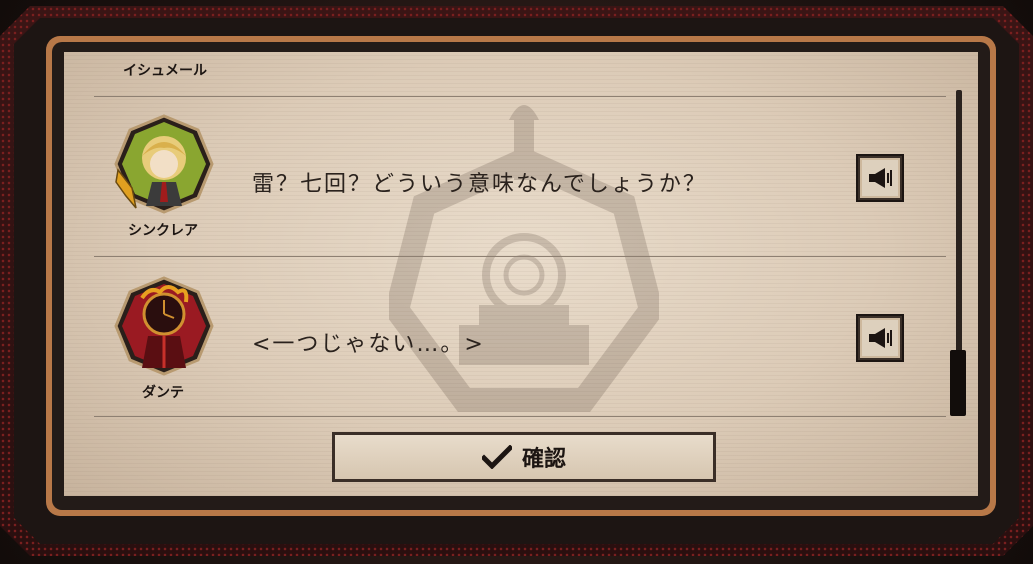 The width and height of the screenshot is (1033, 564). Describe the element at coordinates (165, 71) in the screenshot. I see `speaker-name: イシュメール` at that location.